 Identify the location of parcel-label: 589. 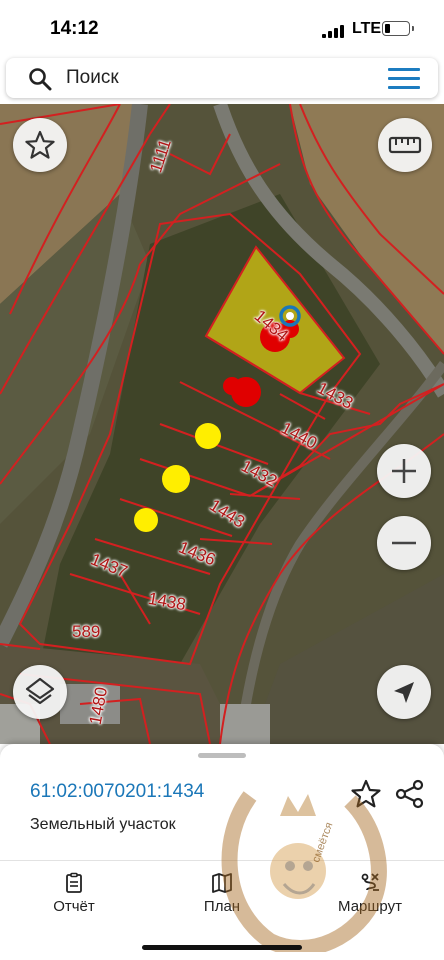
(86, 632).